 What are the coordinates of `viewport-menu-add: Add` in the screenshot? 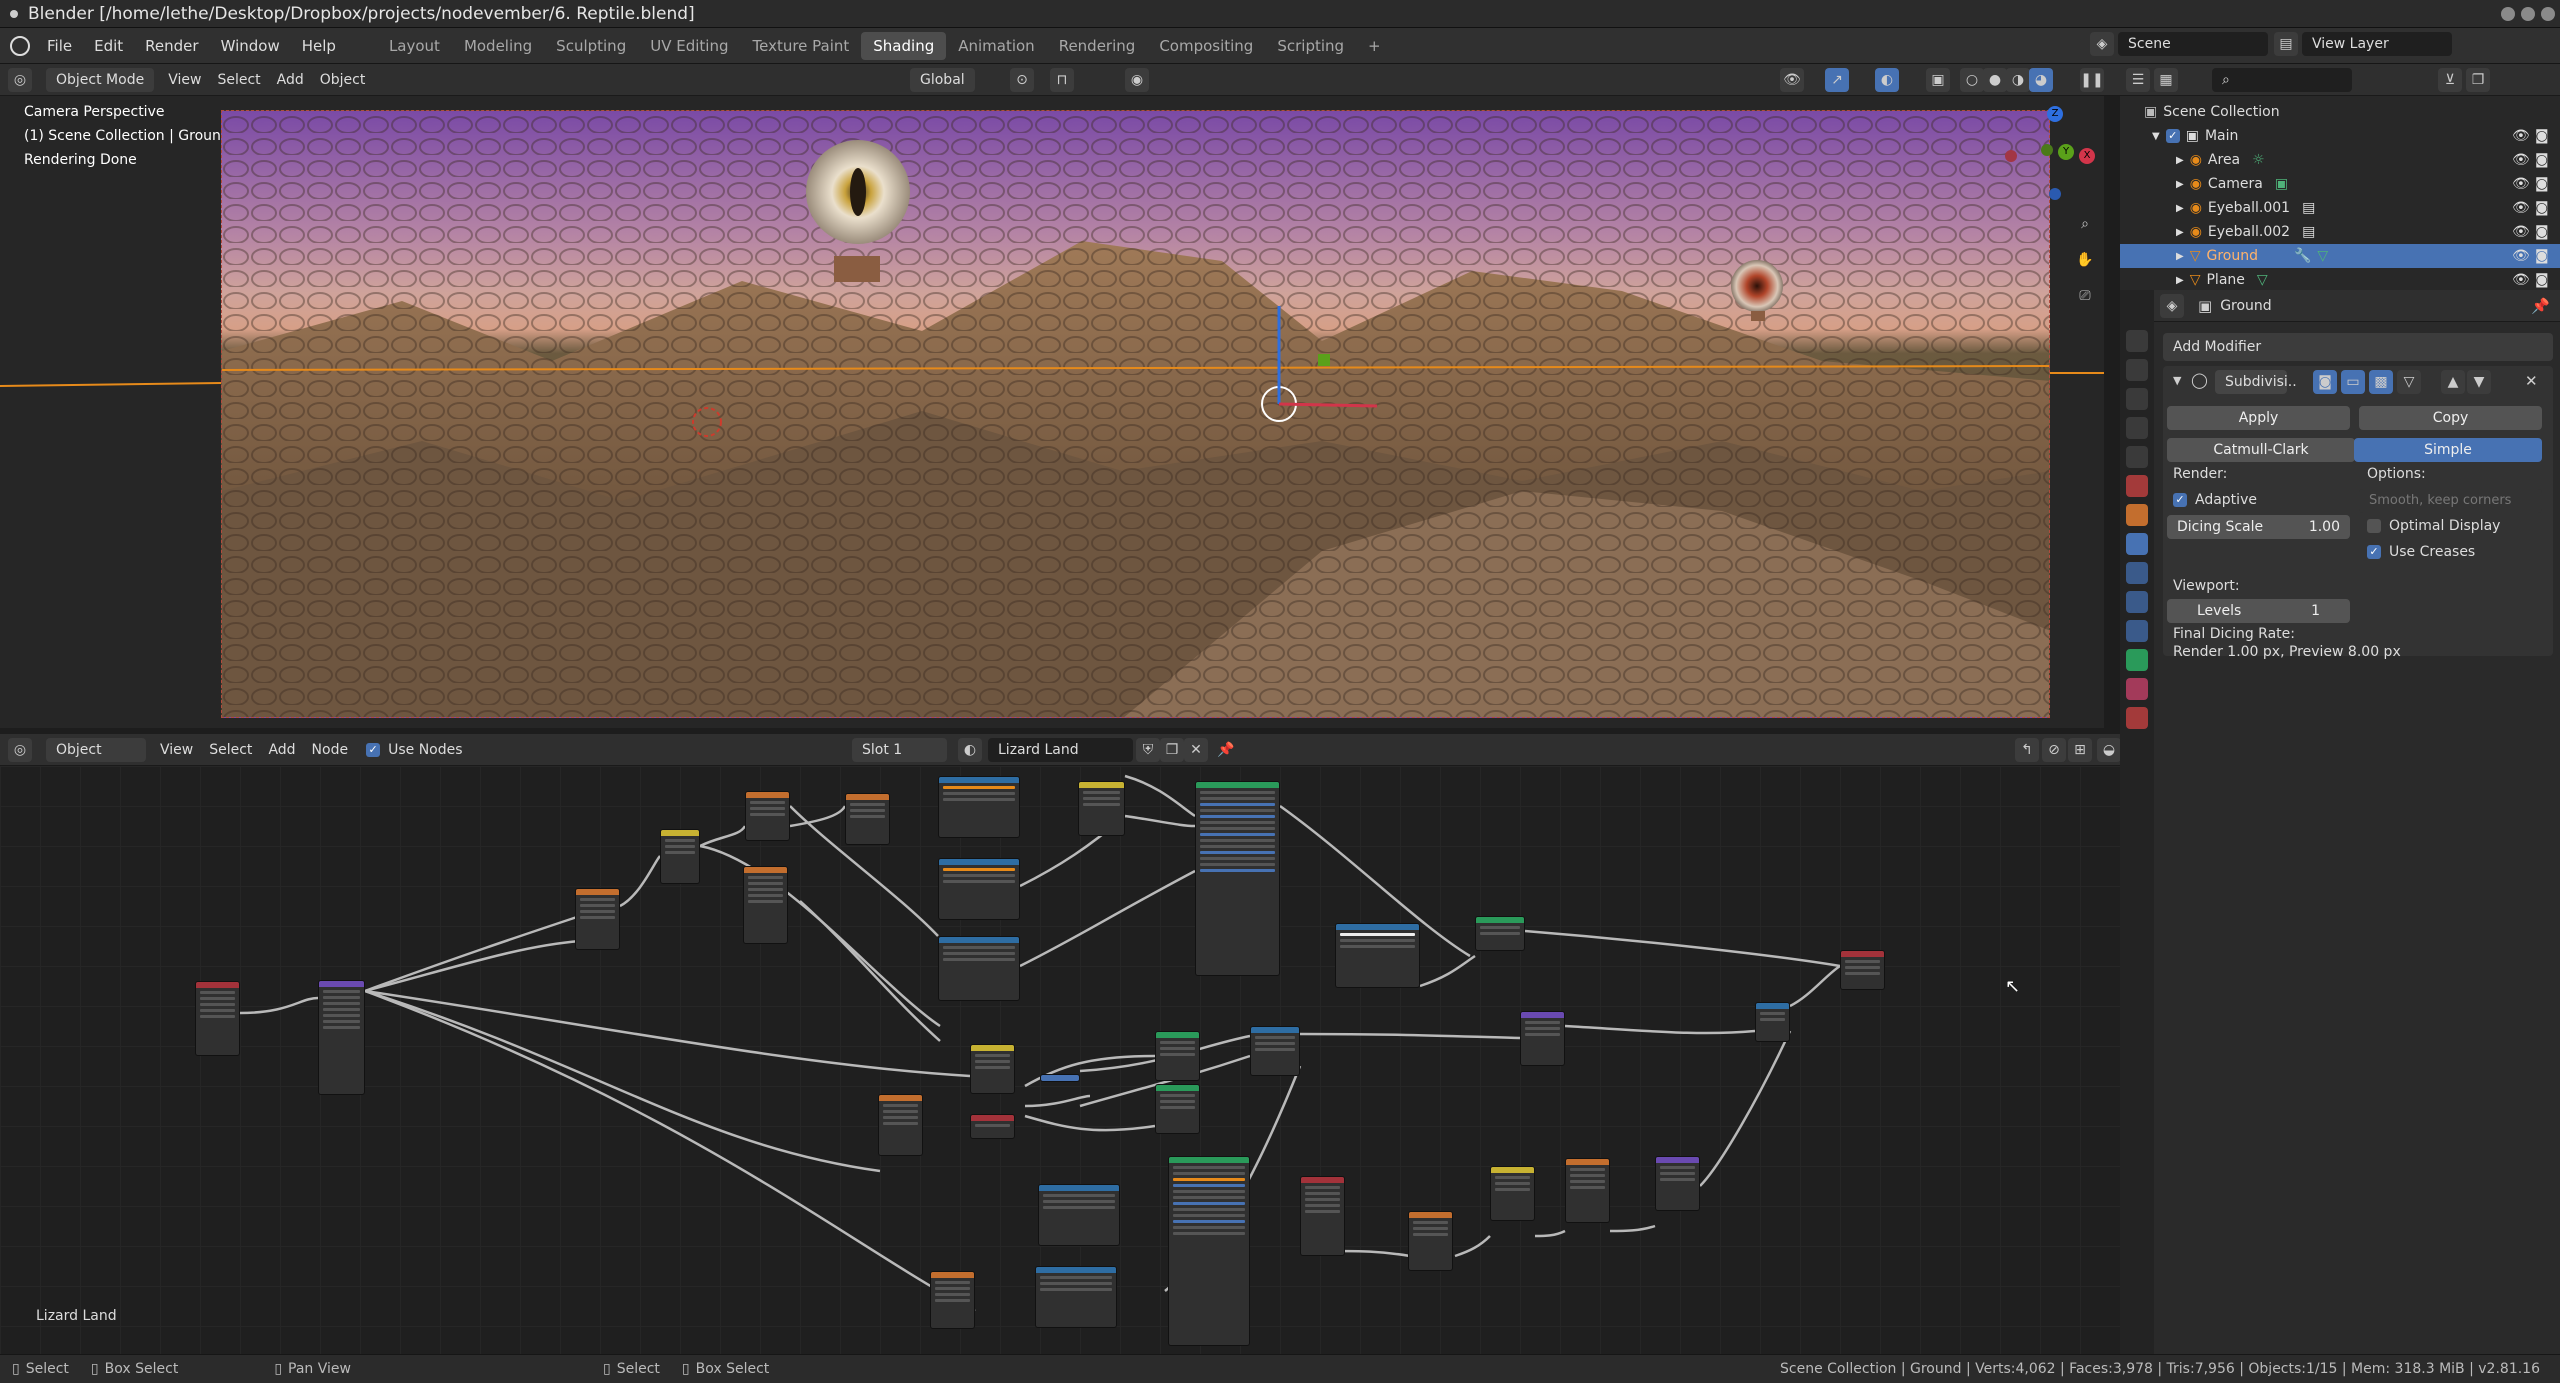 It's located at (290, 80).